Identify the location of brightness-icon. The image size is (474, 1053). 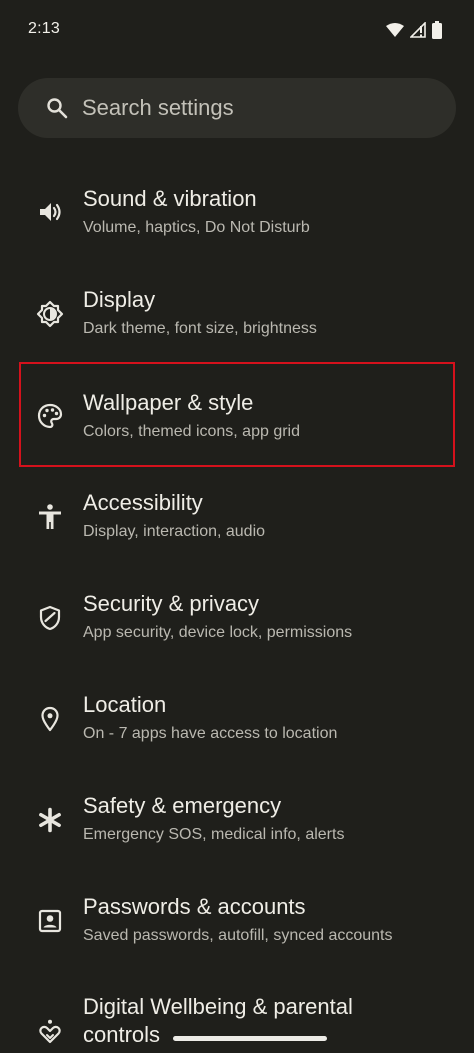
(50, 314).